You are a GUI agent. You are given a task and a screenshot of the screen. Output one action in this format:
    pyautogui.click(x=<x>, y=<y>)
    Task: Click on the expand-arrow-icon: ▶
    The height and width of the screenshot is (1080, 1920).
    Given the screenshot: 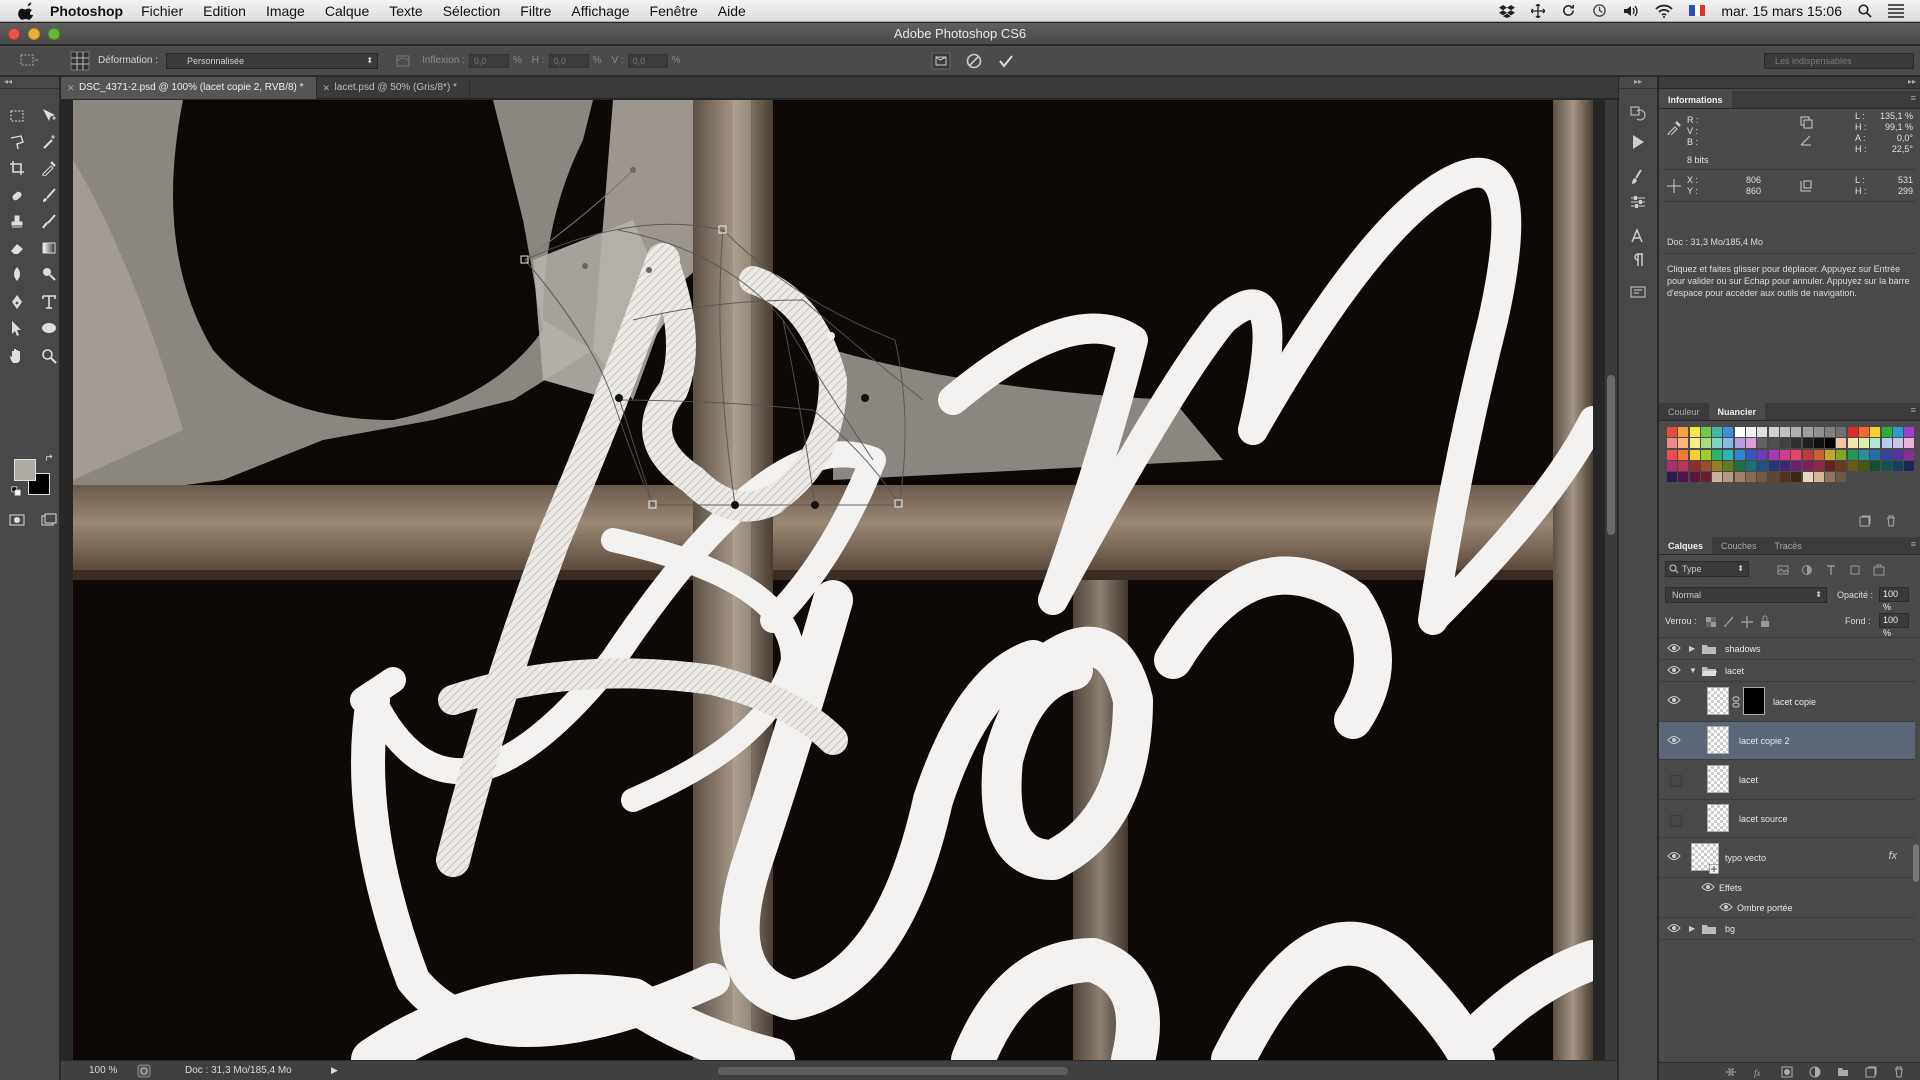 What is the action you would take?
    pyautogui.click(x=1692, y=648)
    